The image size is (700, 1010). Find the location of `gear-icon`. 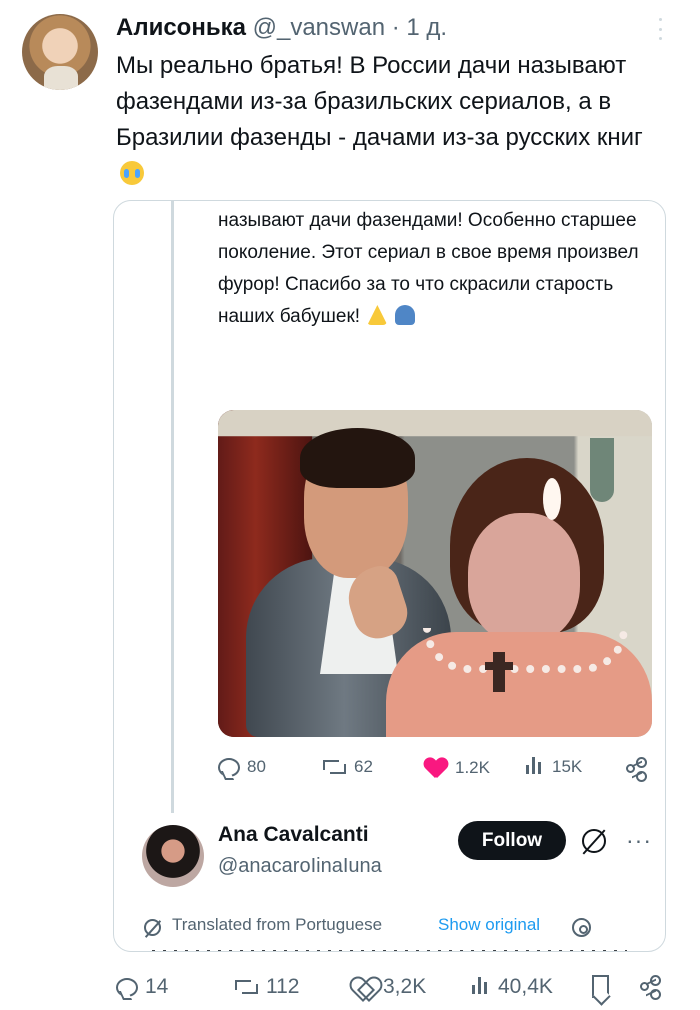

gear-icon is located at coordinates (581, 927).